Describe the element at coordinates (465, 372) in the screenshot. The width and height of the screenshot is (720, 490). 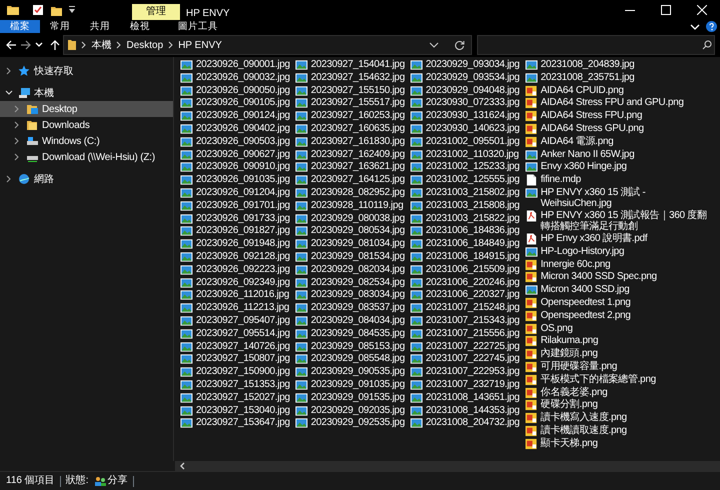
I see `file-item: 20231007_222953.jpg` at that location.